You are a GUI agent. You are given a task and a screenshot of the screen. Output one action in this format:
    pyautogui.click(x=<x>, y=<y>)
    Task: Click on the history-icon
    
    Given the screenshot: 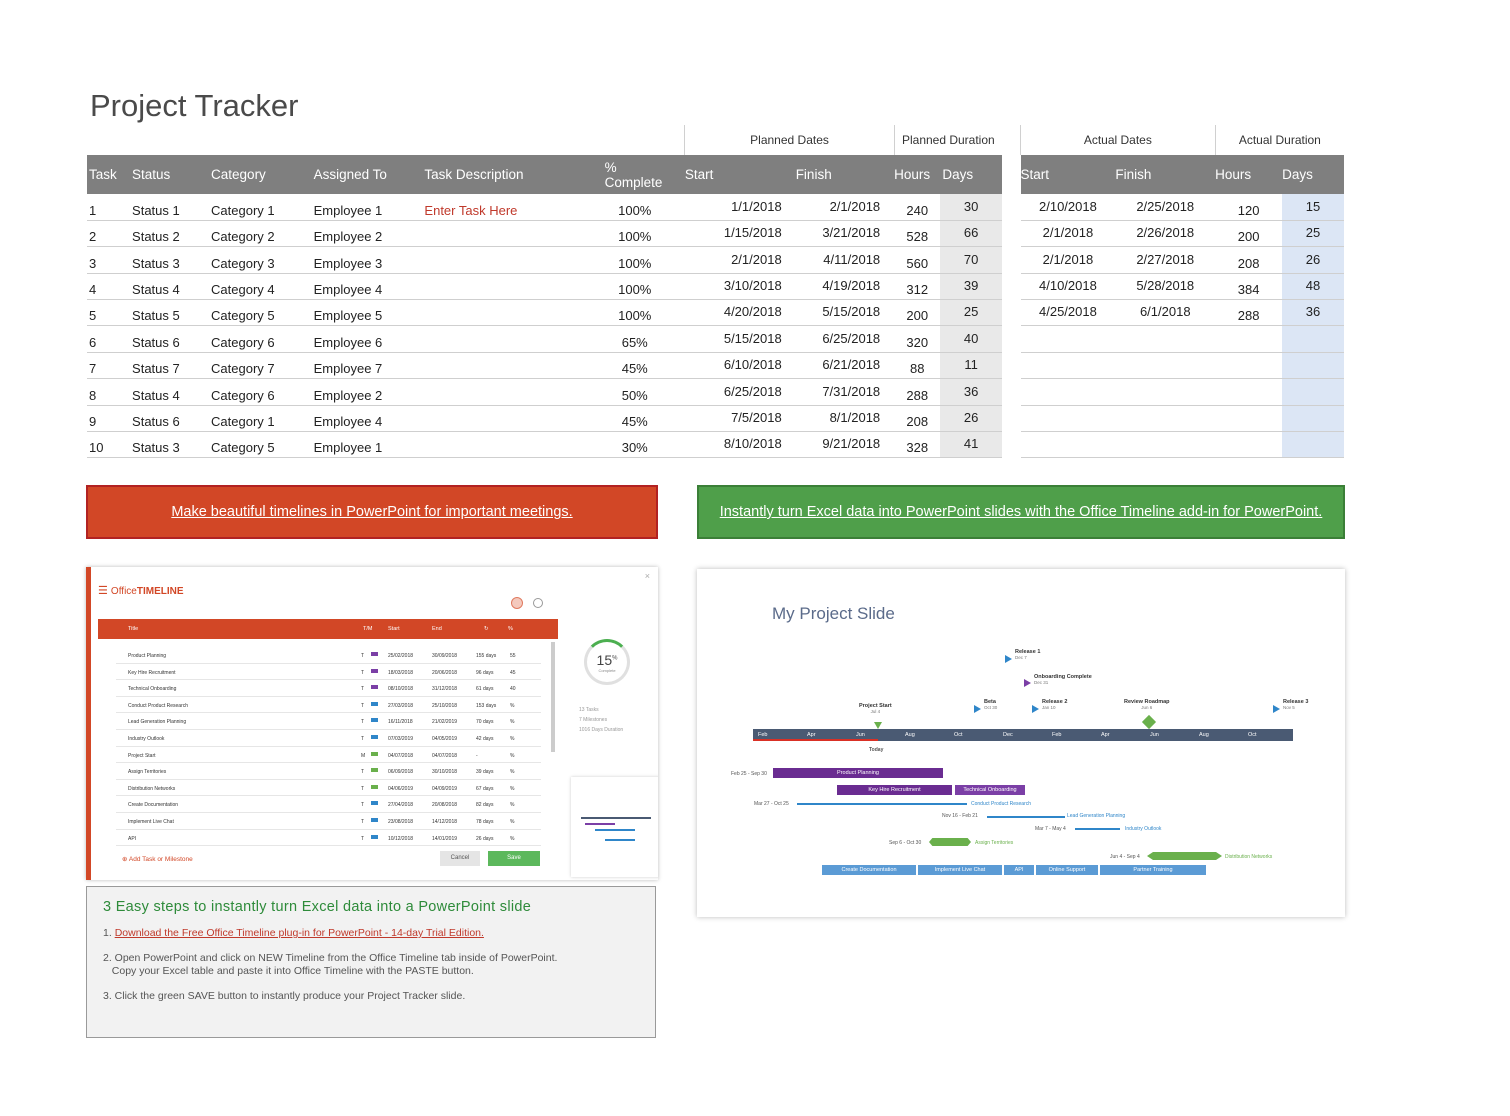 What is the action you would take?
    pyautogui.click(x=538, y=603)
    